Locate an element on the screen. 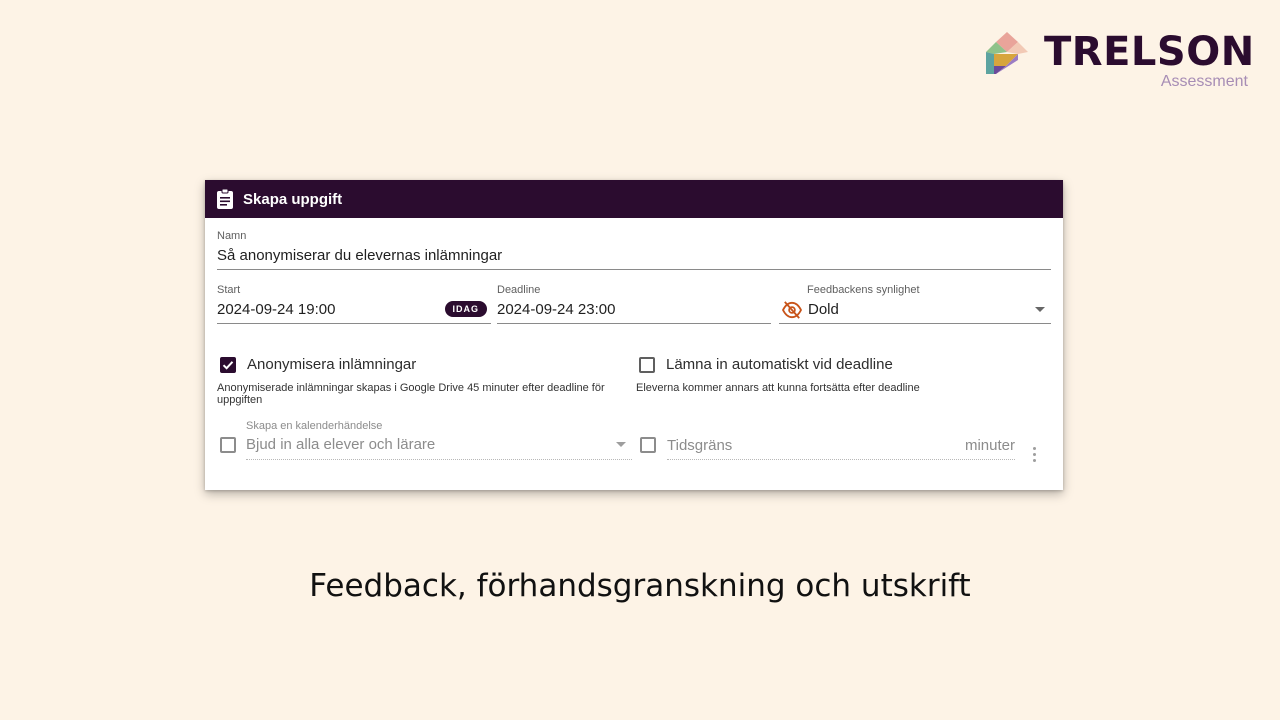  time-limit-underline is located at coordinates (841, 459).